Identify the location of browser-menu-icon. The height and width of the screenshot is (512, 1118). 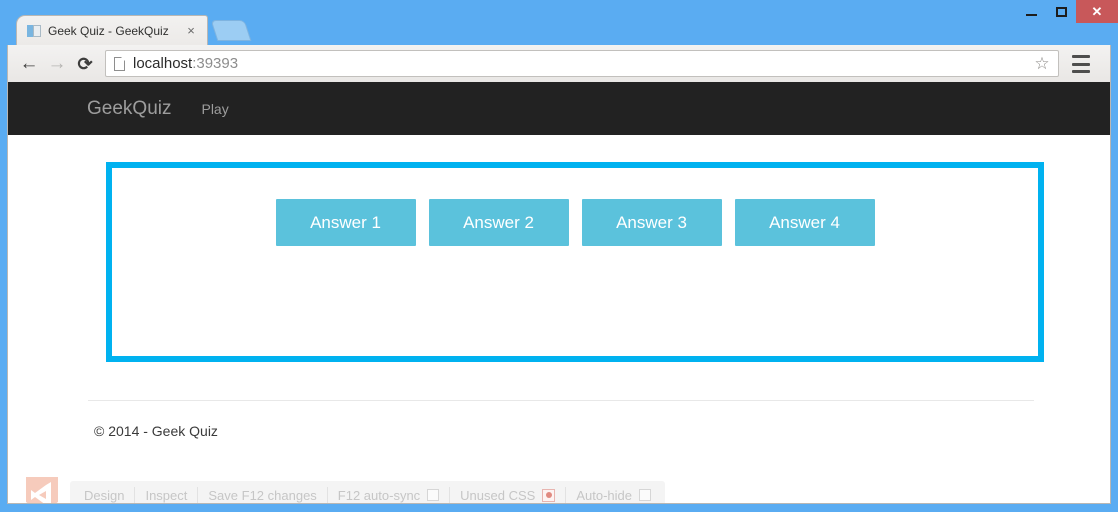
(1081, 64).